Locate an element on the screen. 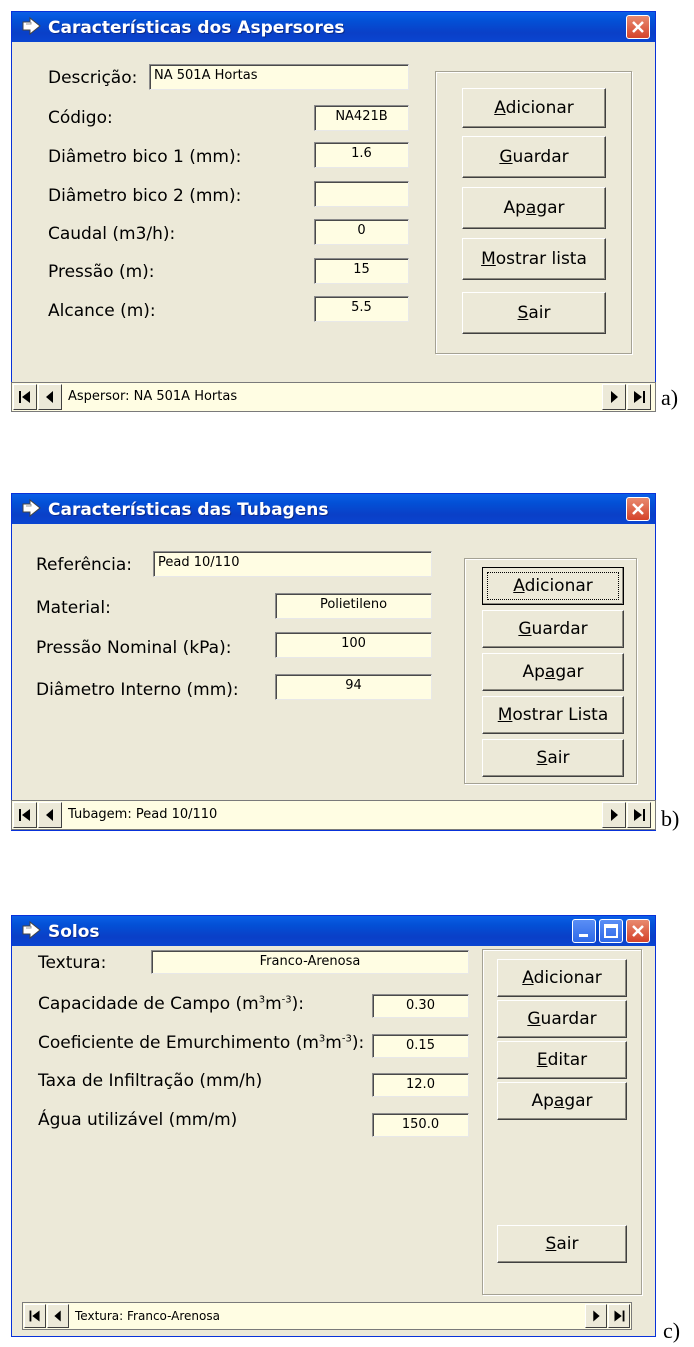  label-material: Material: is located at coordinates (73, 608).